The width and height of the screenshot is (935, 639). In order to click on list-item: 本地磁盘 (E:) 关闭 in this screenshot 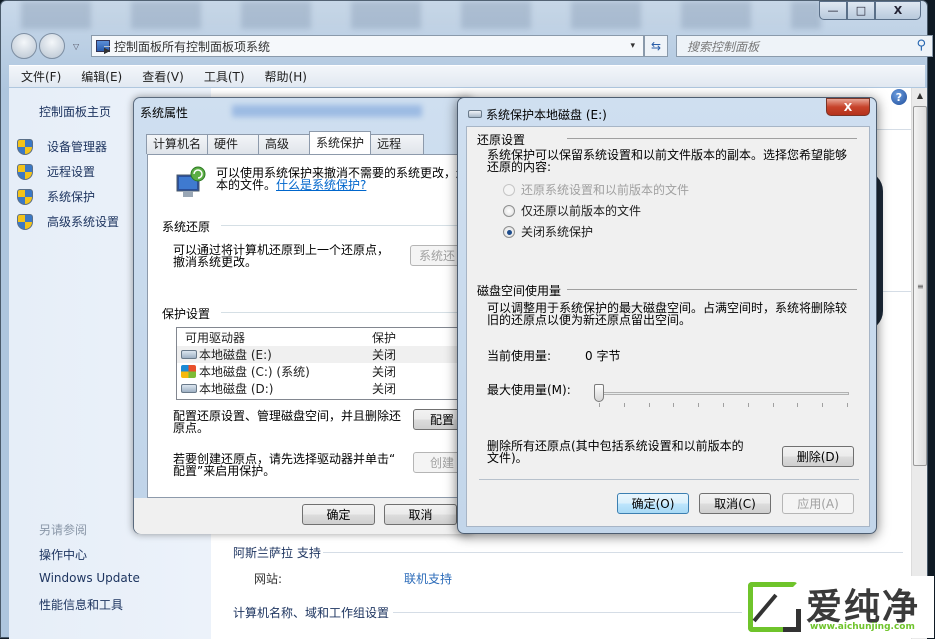, I will do `click(321, 354)`.